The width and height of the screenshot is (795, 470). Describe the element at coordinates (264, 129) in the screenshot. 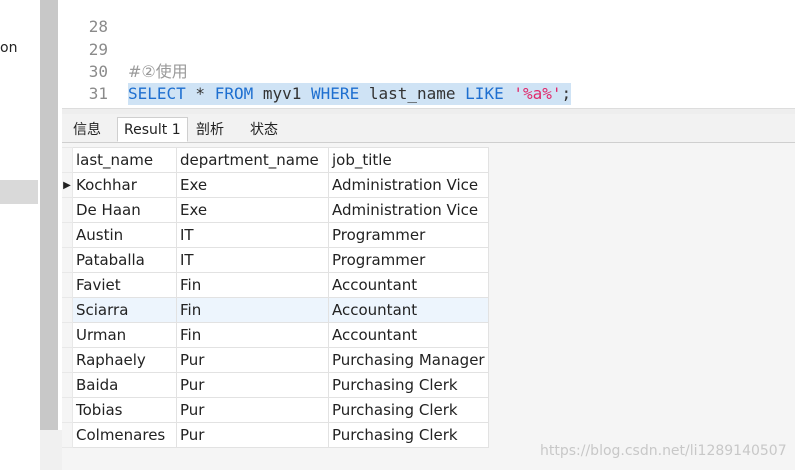

I see `tab-status: 状态` at that location.